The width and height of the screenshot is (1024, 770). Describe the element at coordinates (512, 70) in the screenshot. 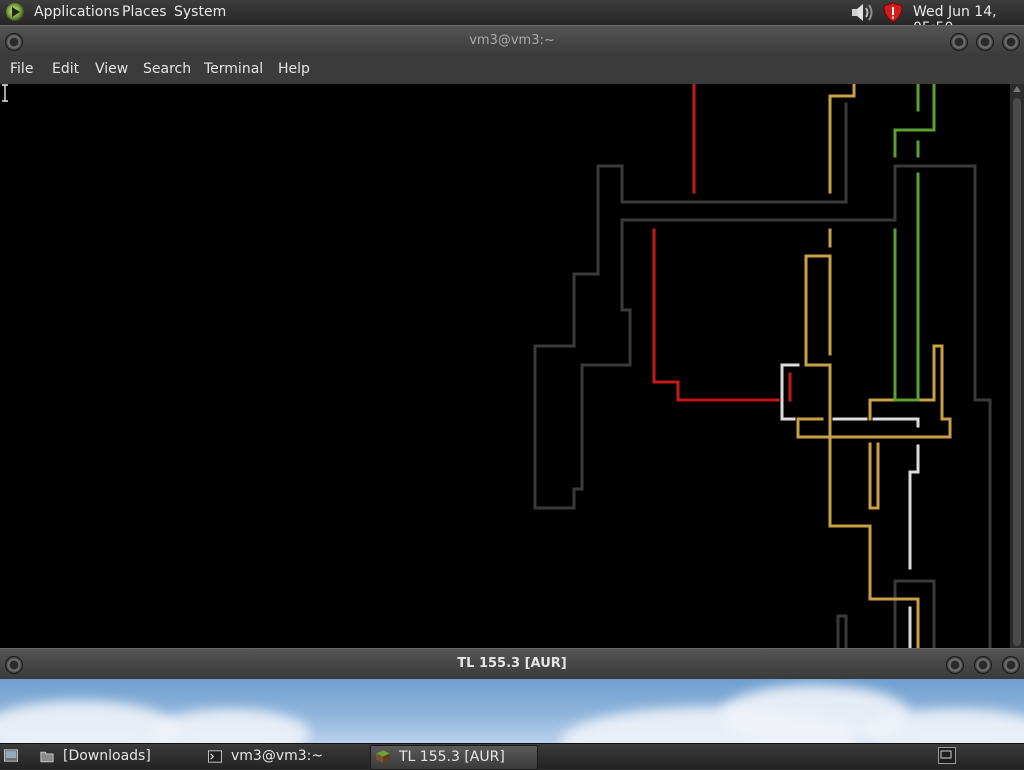

I see `terminal-menubar: File Edit View Search Terminal Help` at that location.